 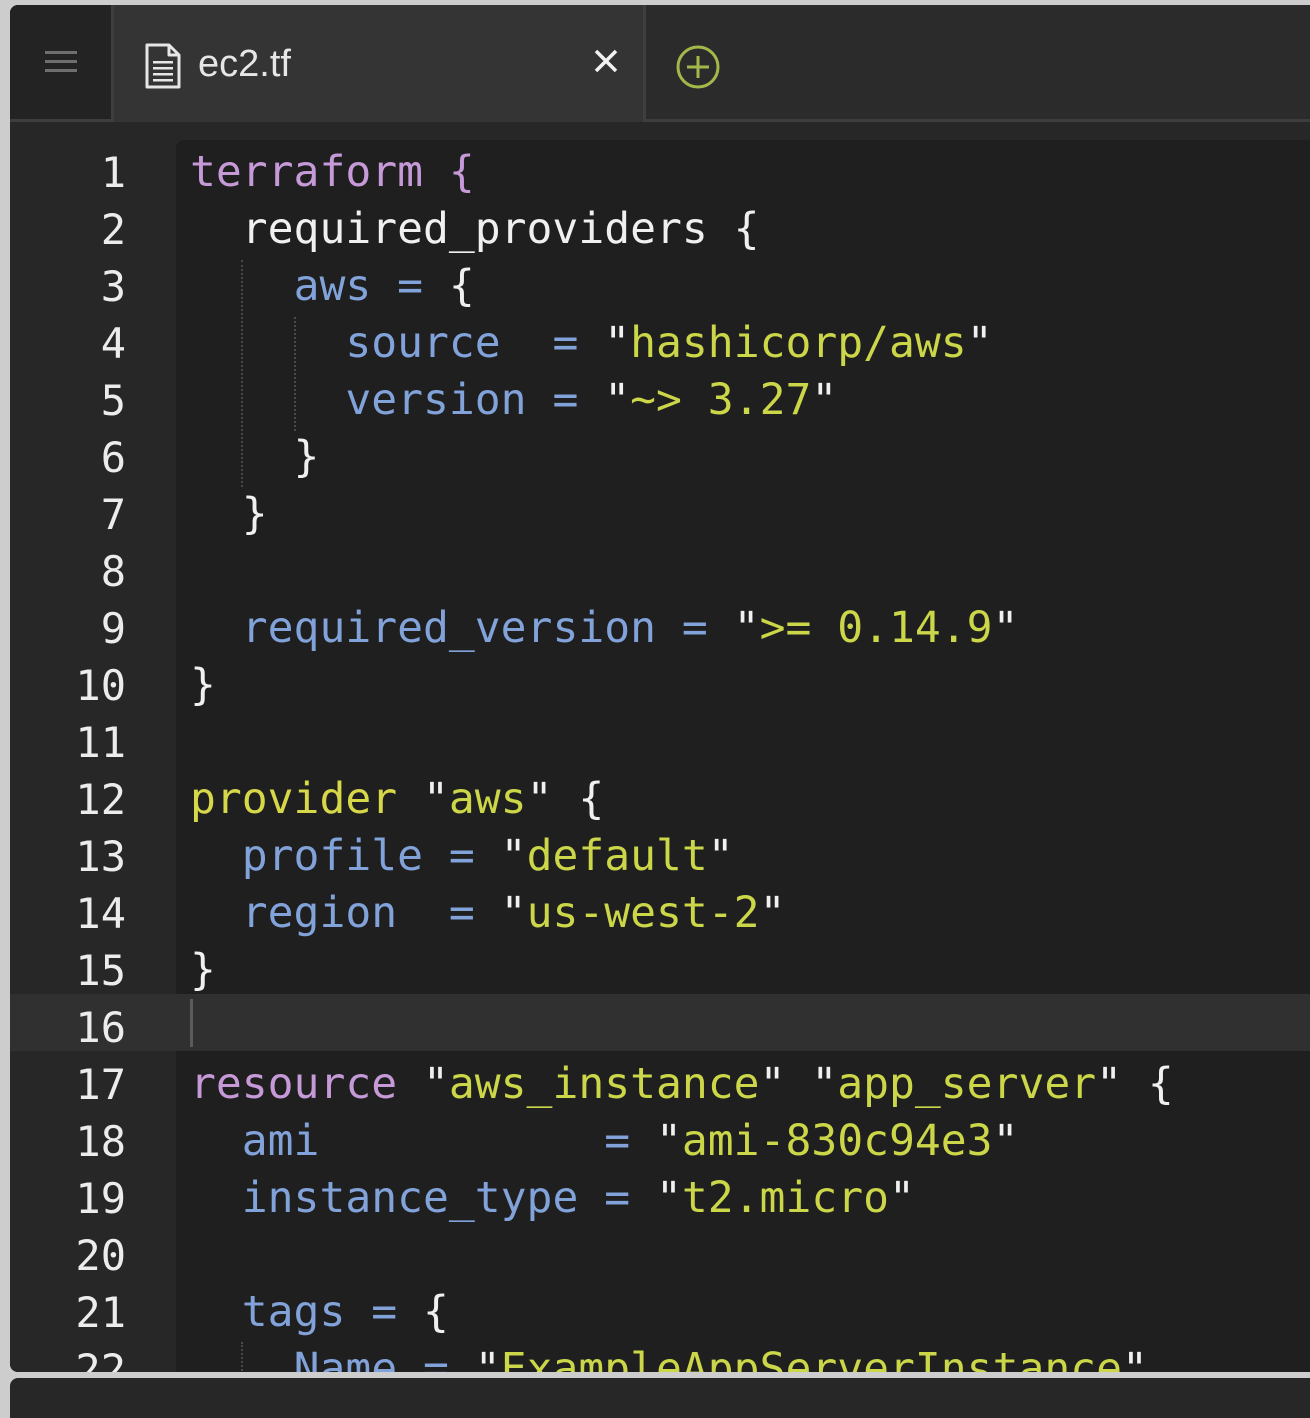 What do you see at coordinates (475, 229) in the screenshot?
I see `code-text: required_providers {` at bounding box center [475, 229].